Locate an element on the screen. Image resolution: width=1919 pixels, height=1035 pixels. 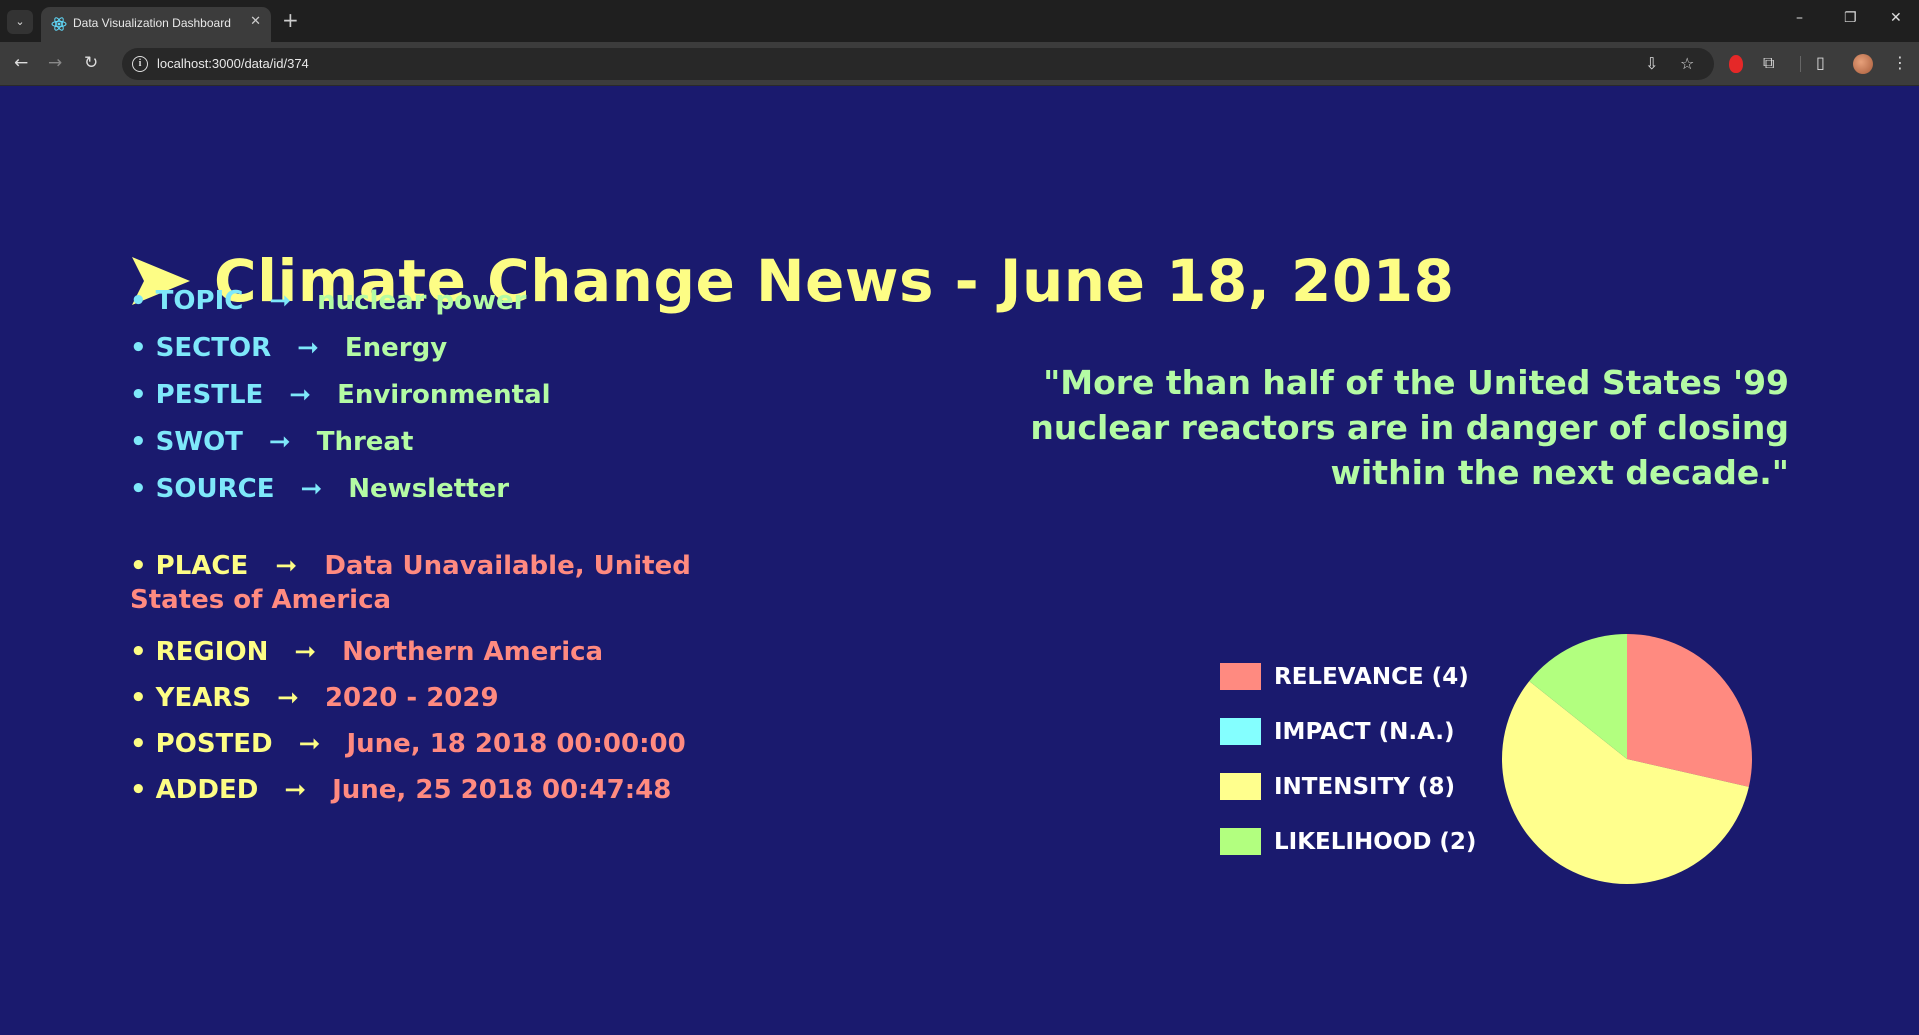
detail-row-topic: • TOPIC ➞ nuclear power is located at coordinates (328, 300).